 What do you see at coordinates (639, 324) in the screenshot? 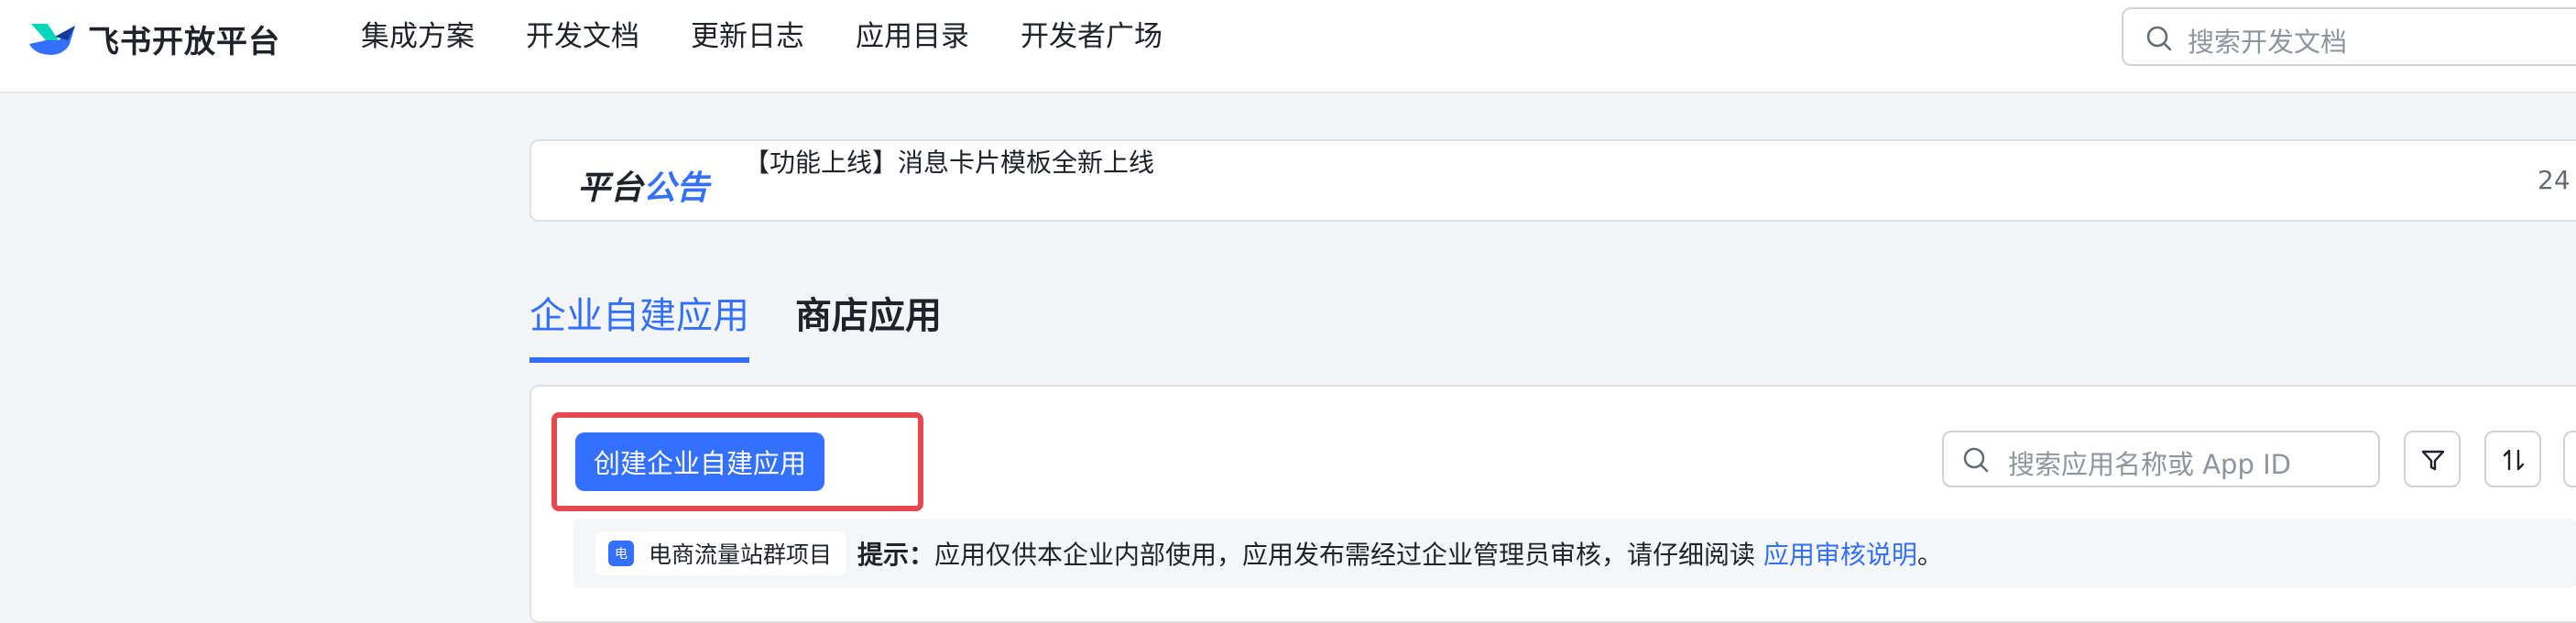
I see `tab-enterprise-apps: 企业自建应用` at bounding box center [639, 324].